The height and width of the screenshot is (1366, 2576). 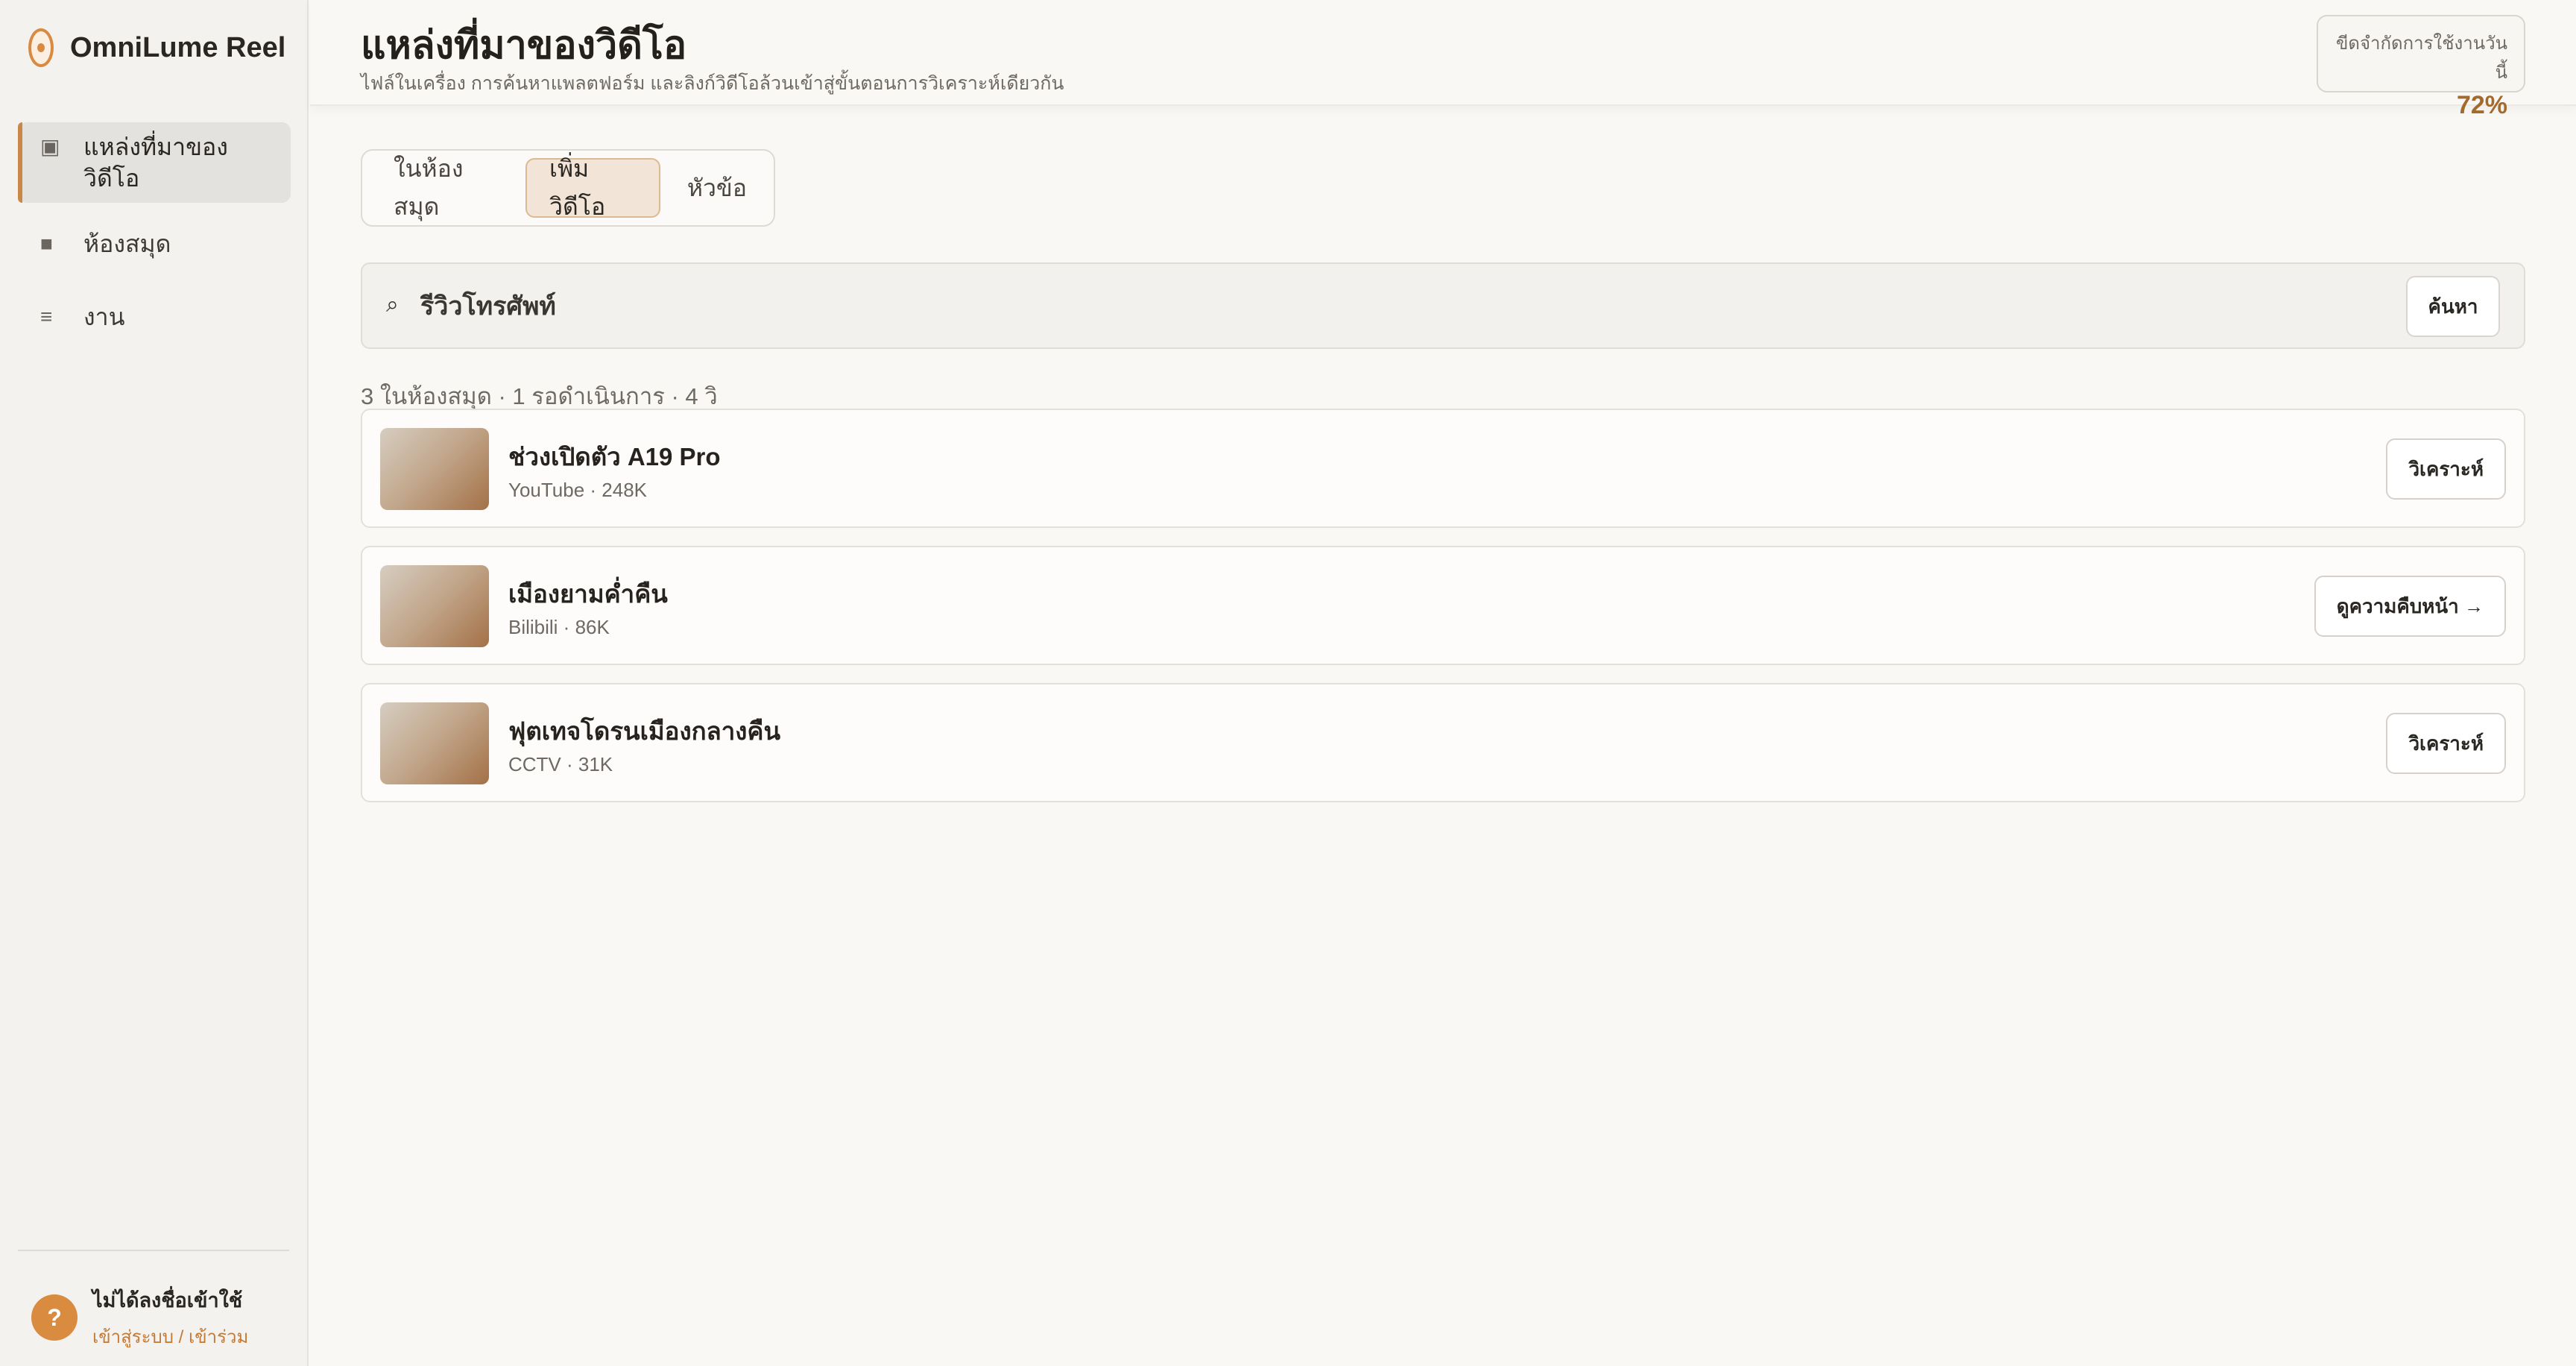 I want to click on brand: OmniLume Reel, so click(x=156, y=47).